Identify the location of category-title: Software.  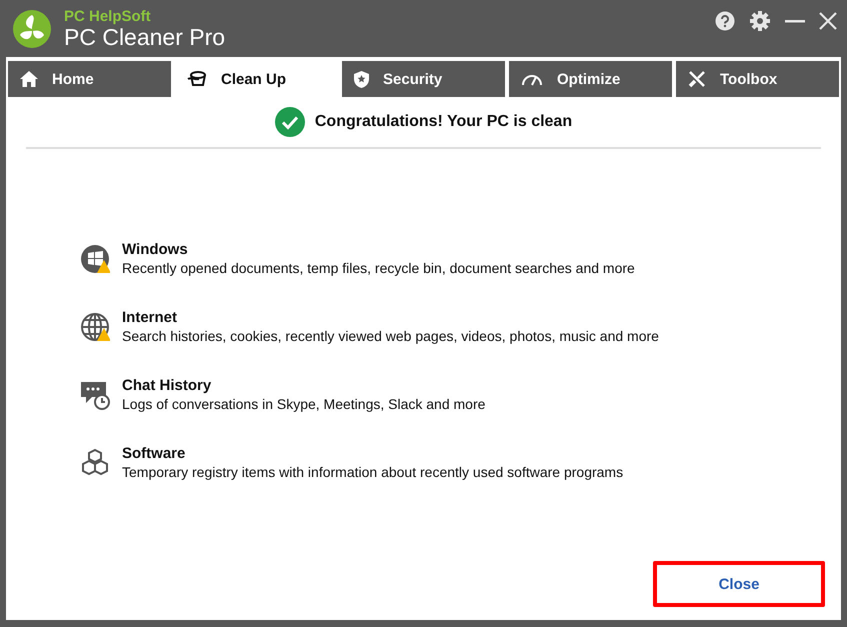
(154, 453).